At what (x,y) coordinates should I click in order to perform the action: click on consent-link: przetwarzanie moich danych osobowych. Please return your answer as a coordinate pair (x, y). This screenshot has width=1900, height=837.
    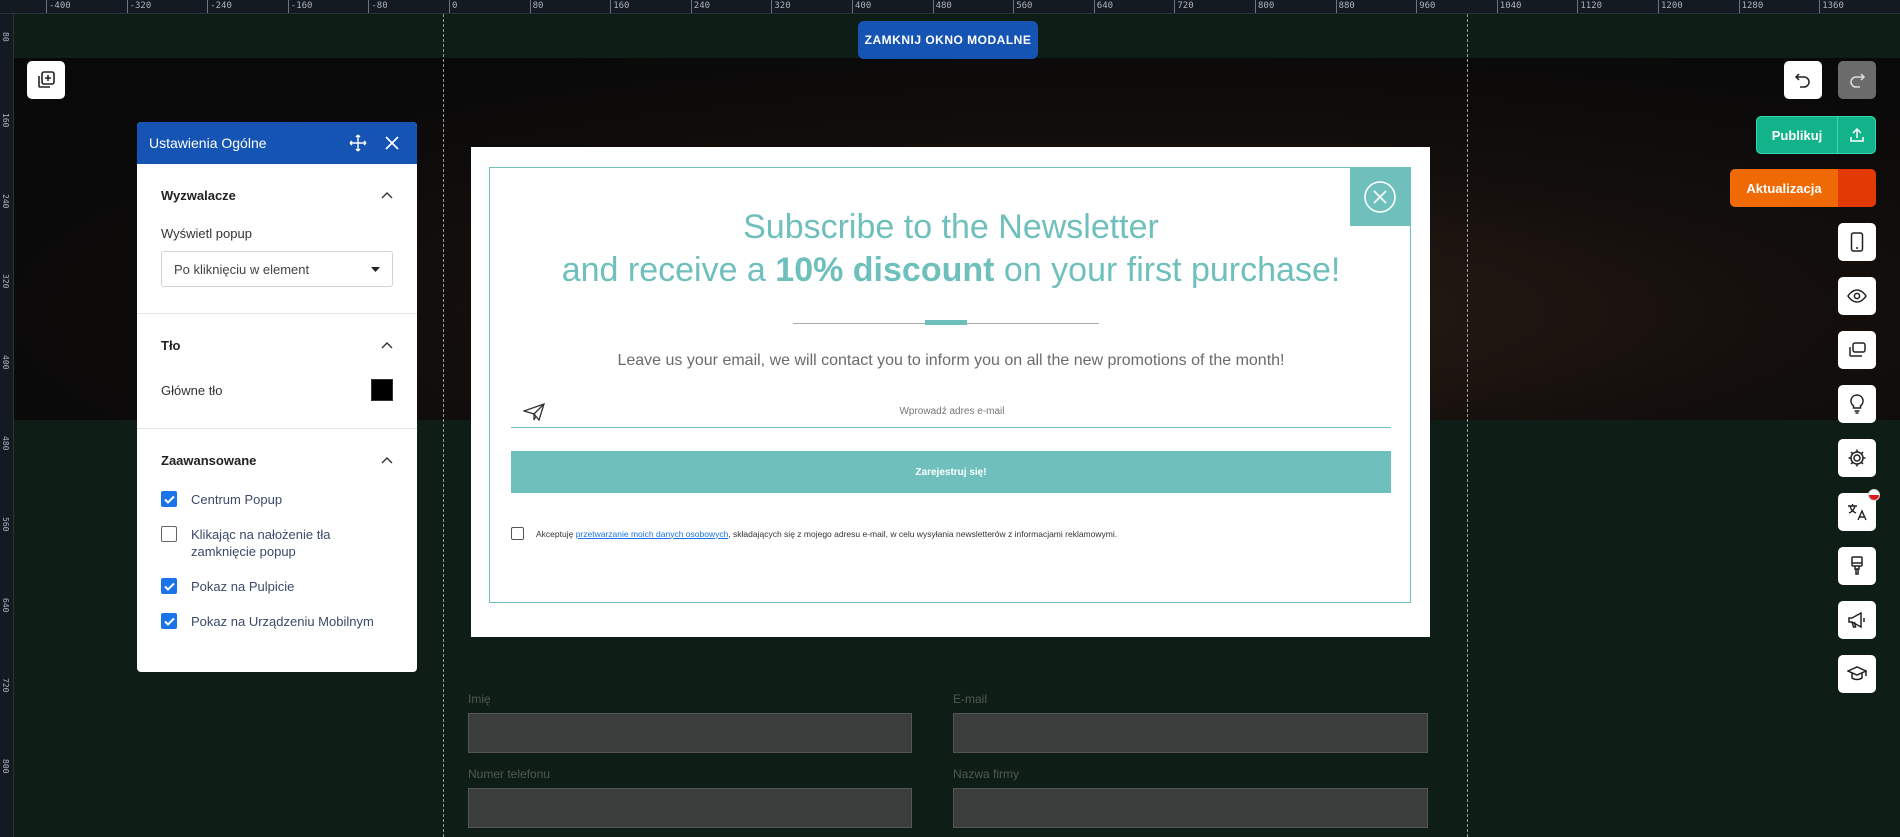
    Looking at the image, I should click on (652, 534).